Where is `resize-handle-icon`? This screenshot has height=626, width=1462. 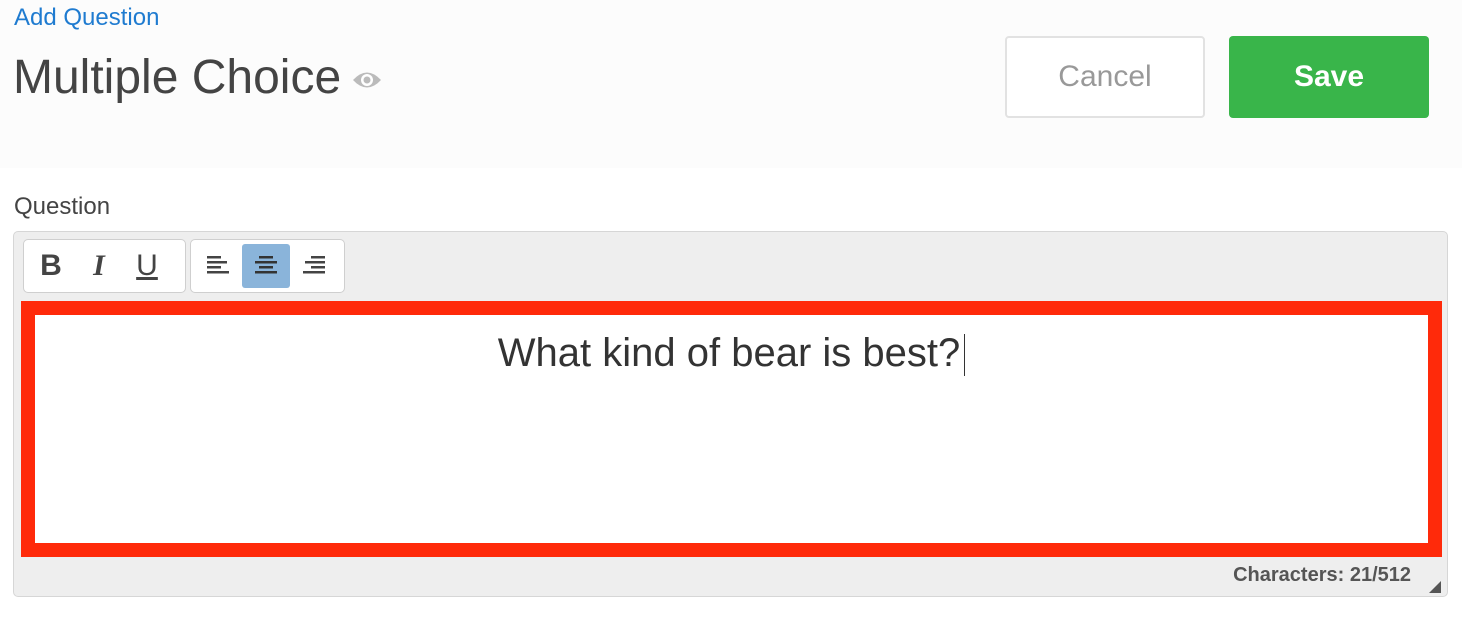 resize-handle-icon is located at coordinates (1435, 586).